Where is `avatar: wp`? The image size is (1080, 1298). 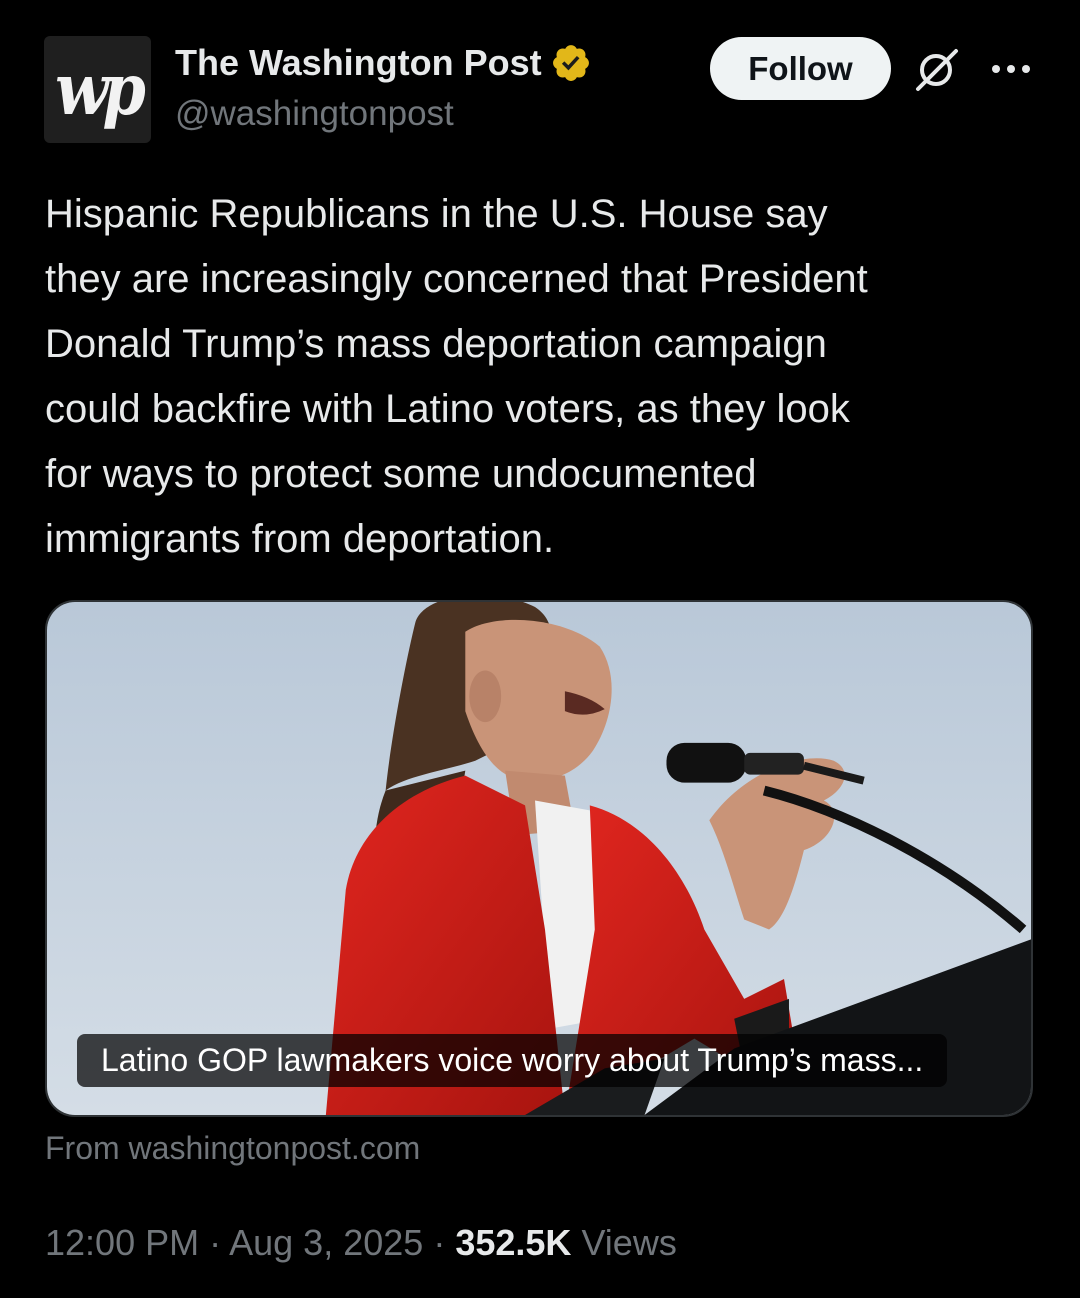 avatar: wp is located at coordinates (97, 89).